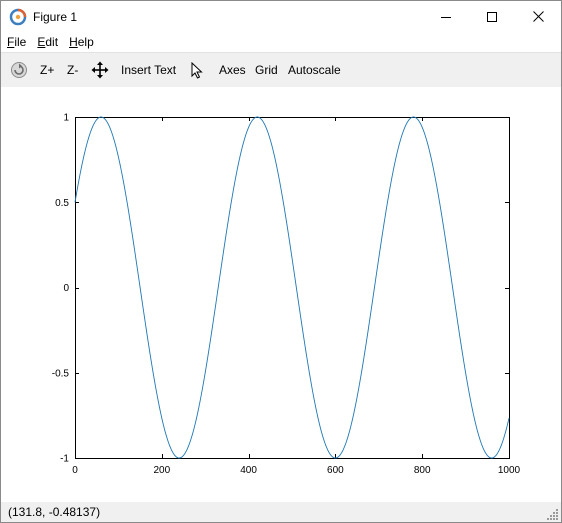  What do you see at coordinates (20, 42) in the screenshot?
I see `menu-file-label: ile` at bounding box center [20, 42].